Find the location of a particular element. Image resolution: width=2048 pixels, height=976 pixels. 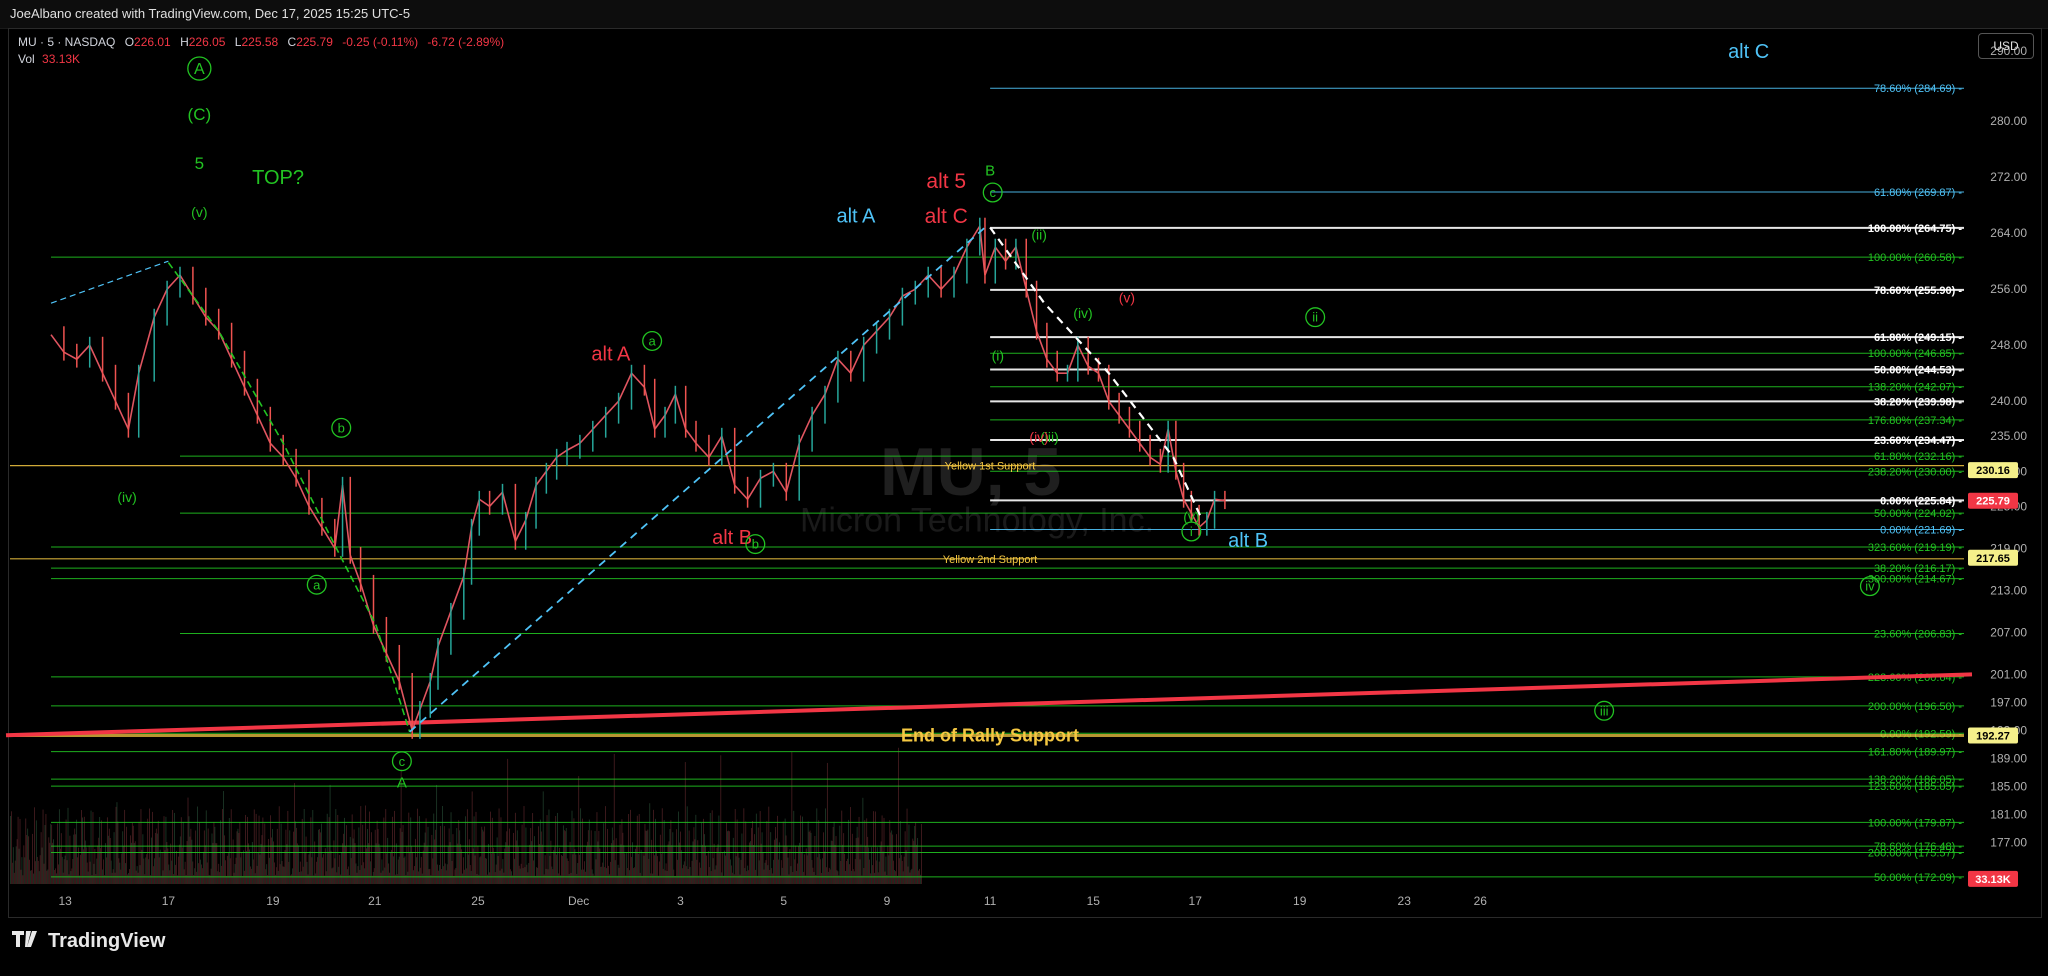

currency-button: USD is located at coordinates (2006, 46).